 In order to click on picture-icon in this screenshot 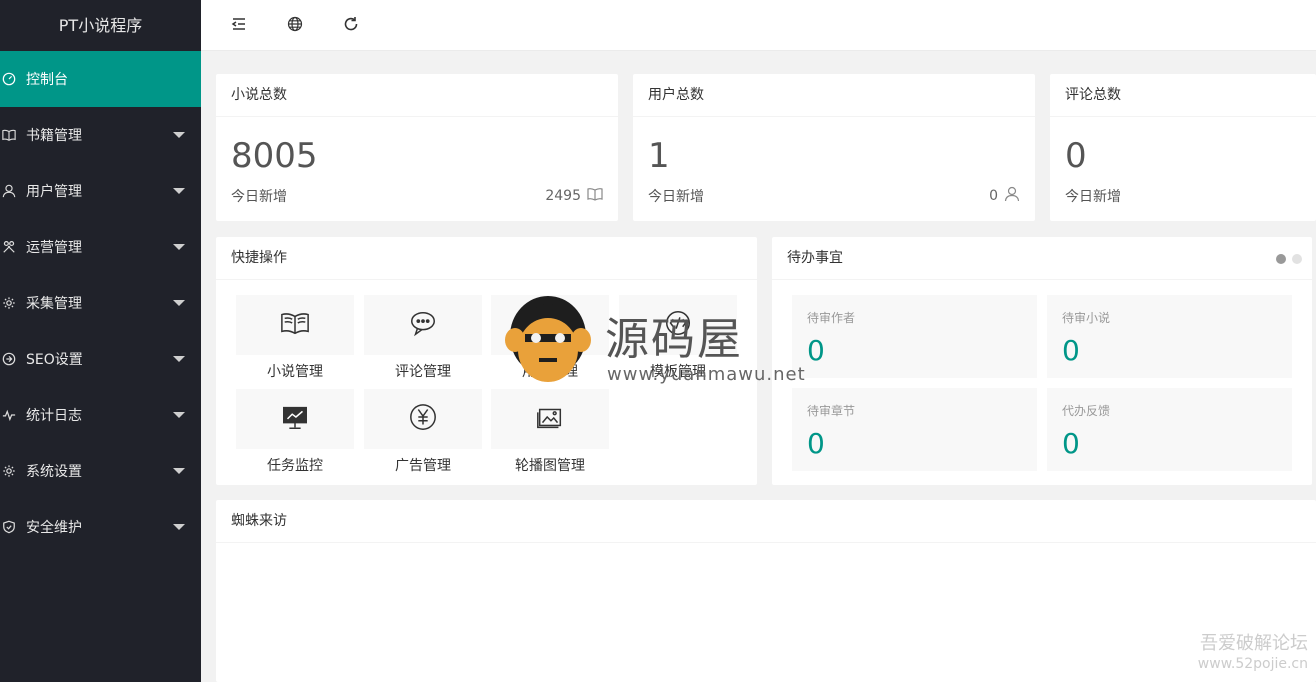, I will do `click(550, 419)`.